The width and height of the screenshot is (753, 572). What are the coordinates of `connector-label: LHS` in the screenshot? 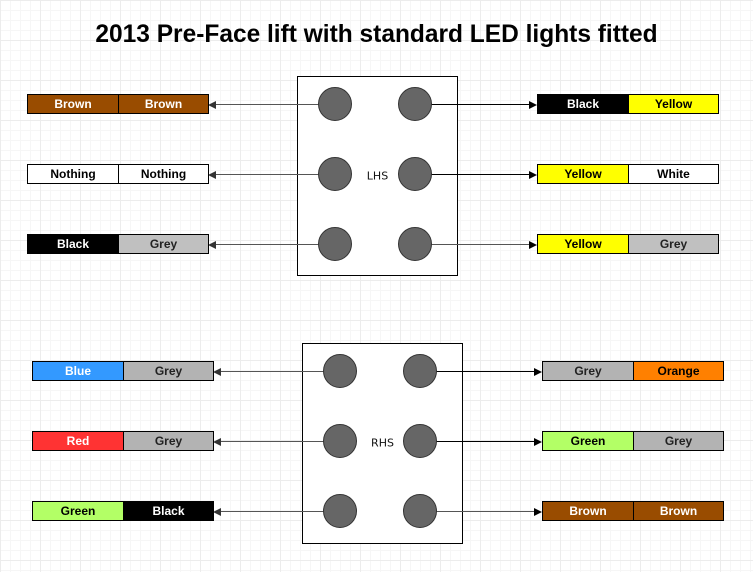 It's located at (377, 176).